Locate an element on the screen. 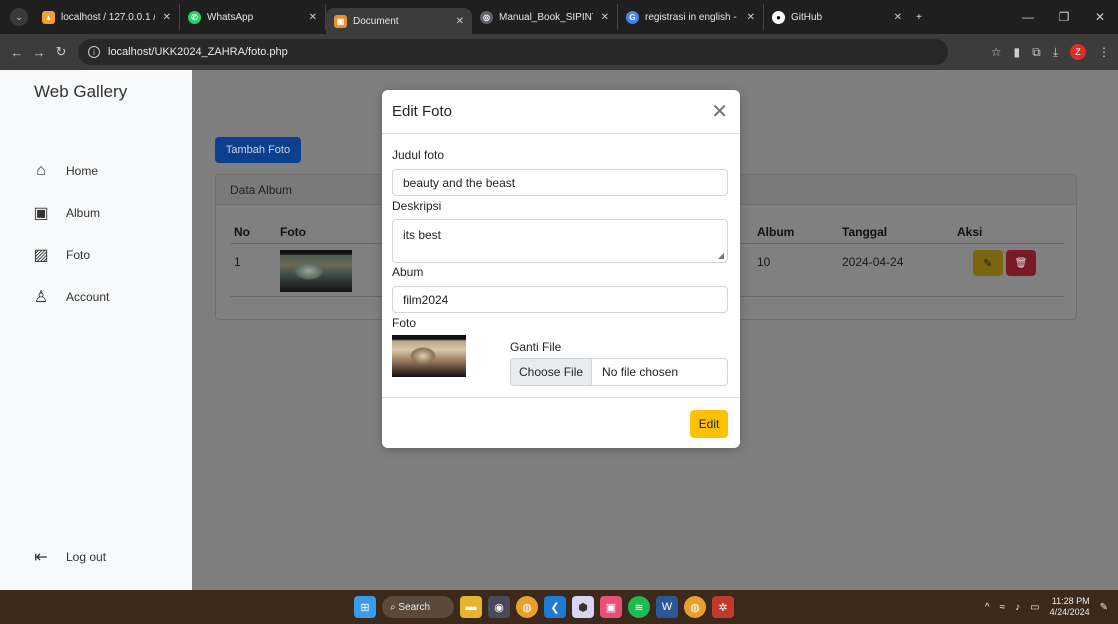 The image size is (1118, 624). resize-handle-icon: ◢ is located at coordinates (721, 255).